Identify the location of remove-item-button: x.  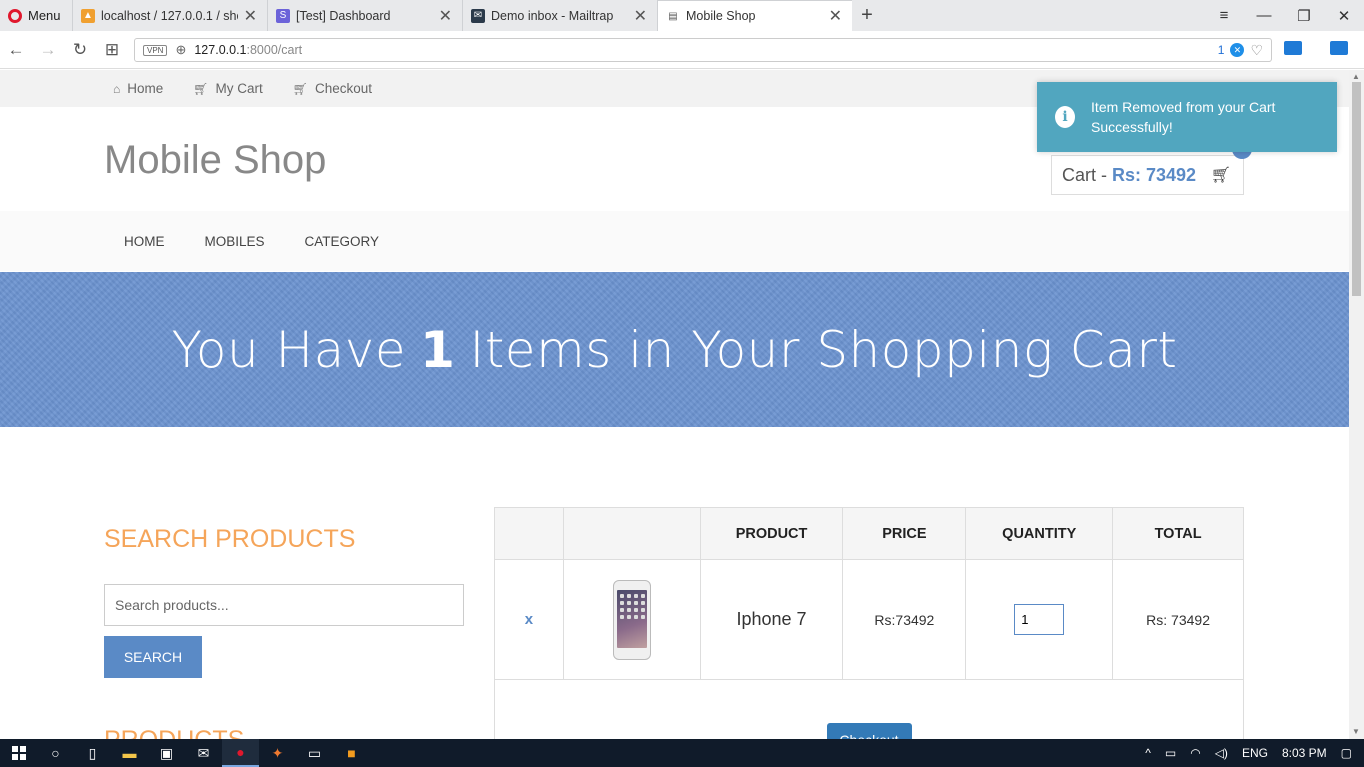
(529, 619).